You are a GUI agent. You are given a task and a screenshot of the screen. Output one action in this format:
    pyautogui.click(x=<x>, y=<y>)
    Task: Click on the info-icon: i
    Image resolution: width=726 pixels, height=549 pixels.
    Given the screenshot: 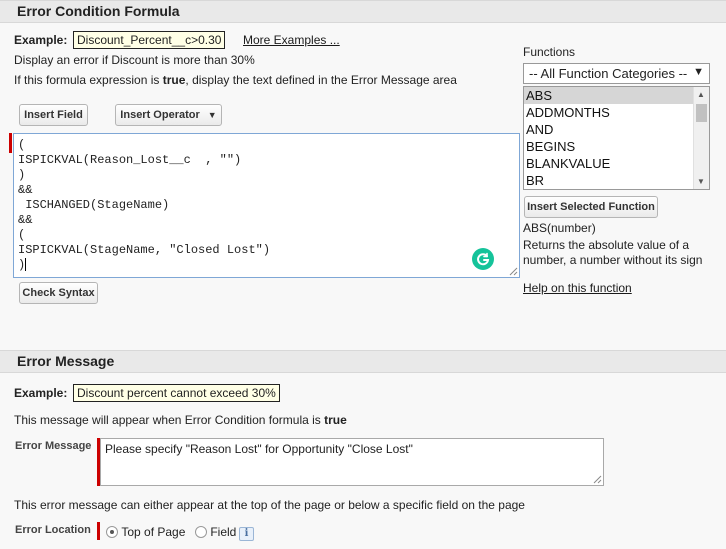 What is the action you would take?
    pyautogui.click(x=246, y=534)
    